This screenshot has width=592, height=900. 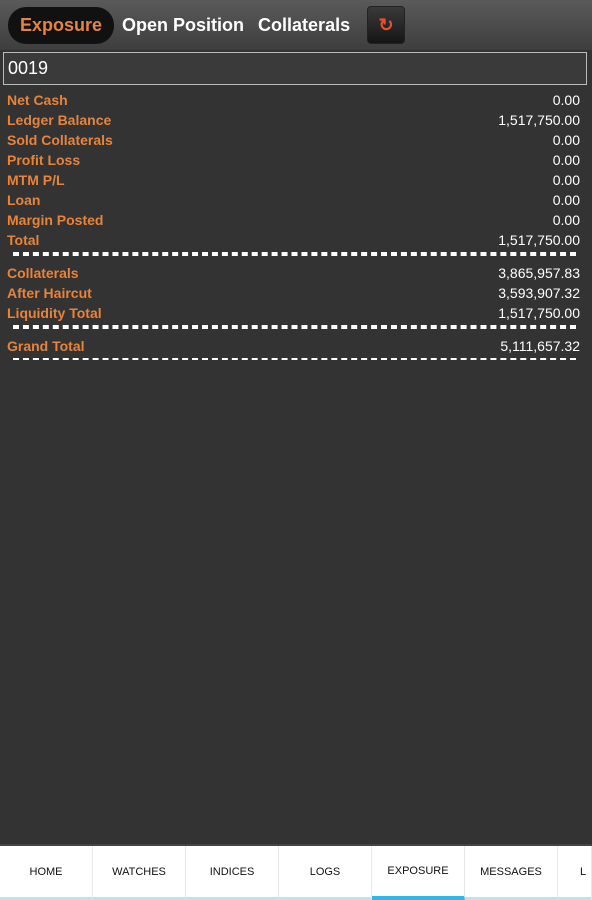 I want to click on refresh-icon: ↻, so click(x=386, y=24).